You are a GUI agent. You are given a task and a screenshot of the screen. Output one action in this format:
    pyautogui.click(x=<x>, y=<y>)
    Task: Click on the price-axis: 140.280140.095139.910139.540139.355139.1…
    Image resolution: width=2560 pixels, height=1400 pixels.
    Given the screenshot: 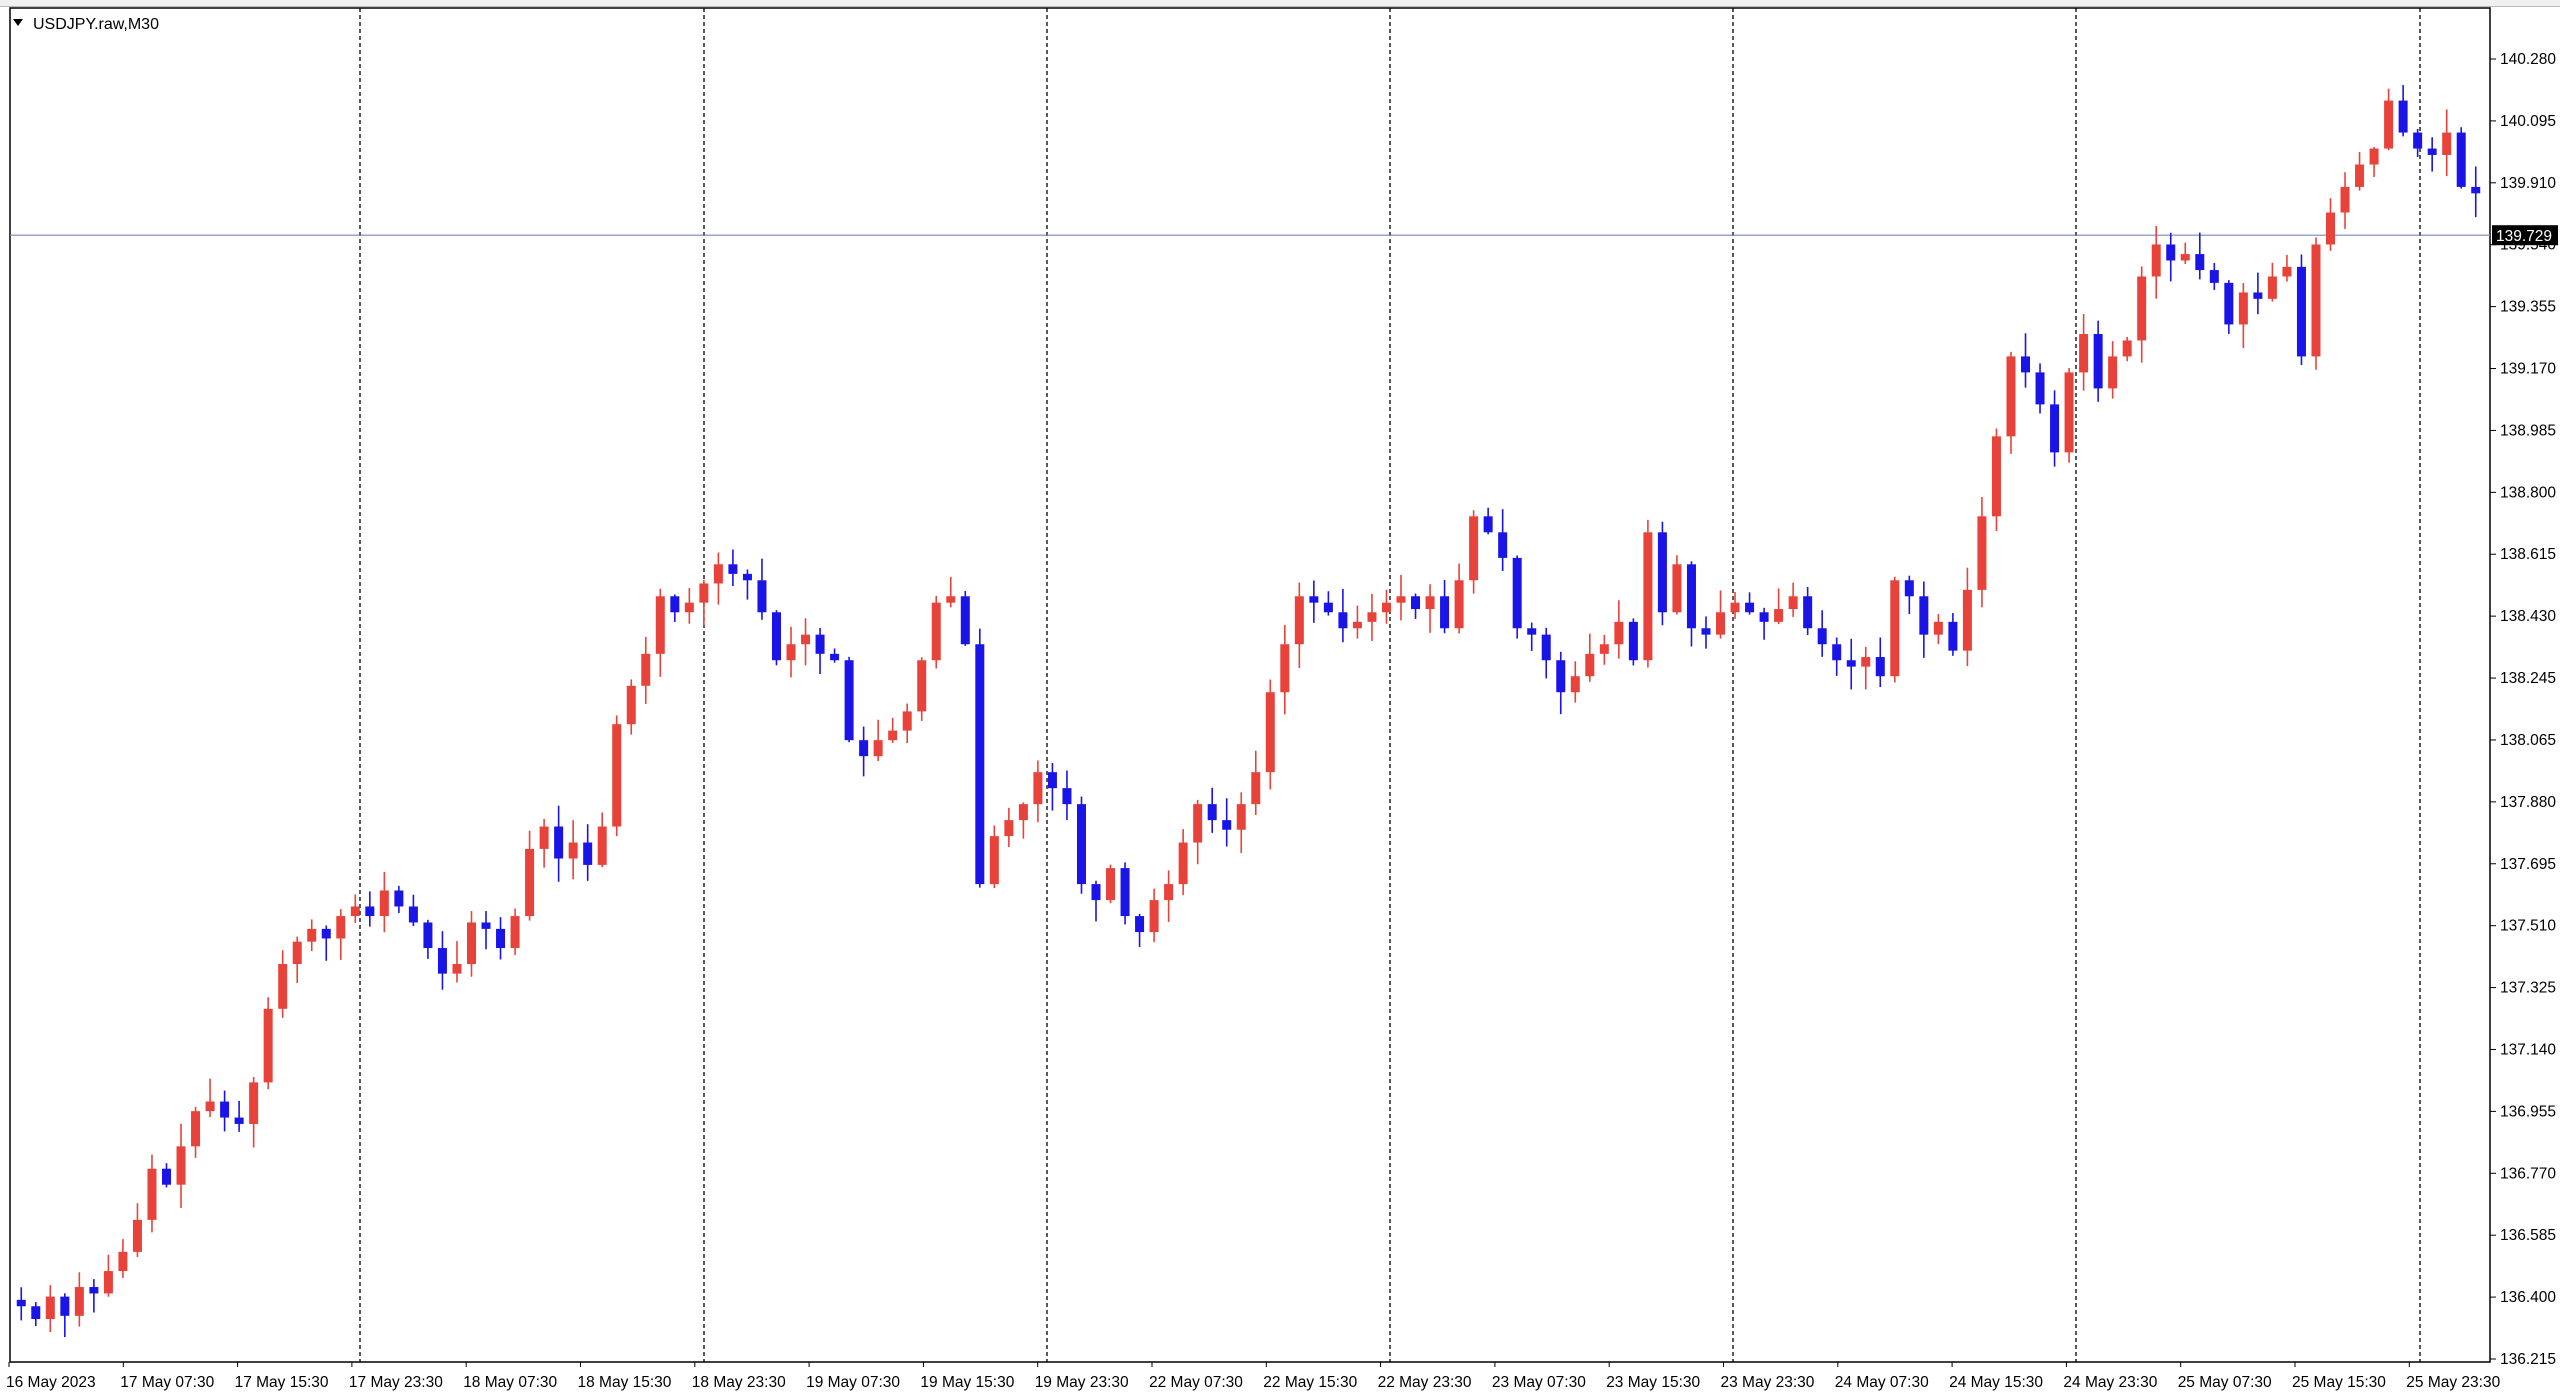 What is the action you would take?
    pyautogui.click(x=2523, y=709)
    